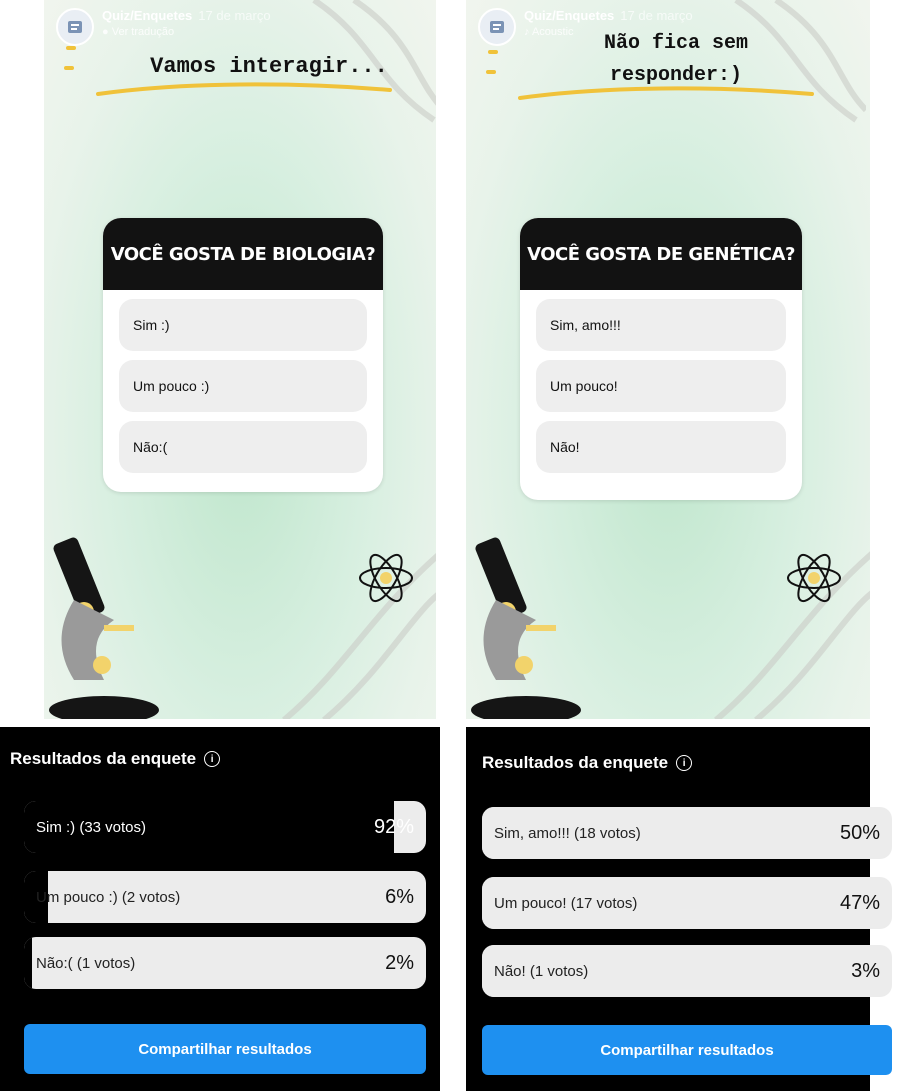 Image resolution: width=897 pixels, height=1091 pixels. Describe the element at coordinates (108, 897) in the screenshot. I see `result-label: Um pouco :) (2 votos)` at that location.